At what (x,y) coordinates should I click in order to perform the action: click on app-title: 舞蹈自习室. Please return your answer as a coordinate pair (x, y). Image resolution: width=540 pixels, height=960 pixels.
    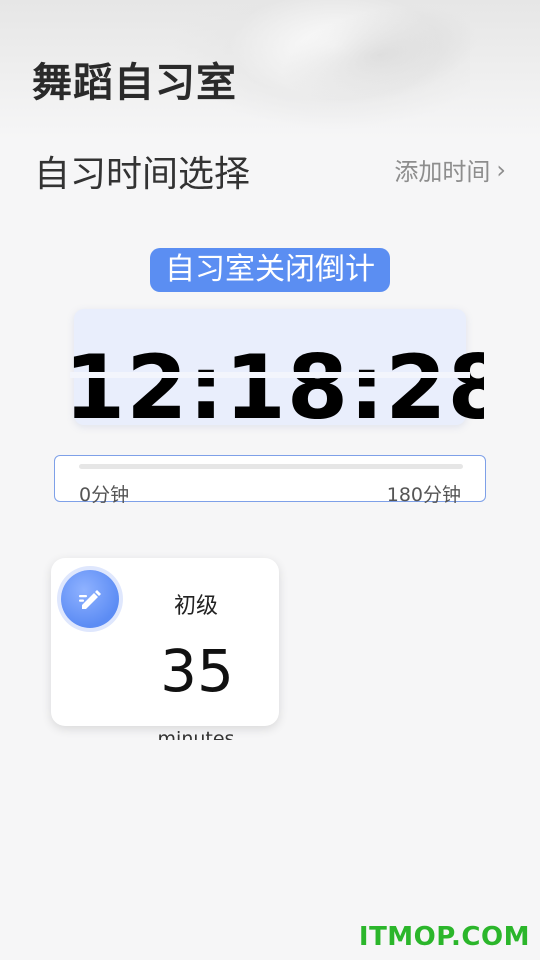
    Looking at the image, I should click on (134, 83).